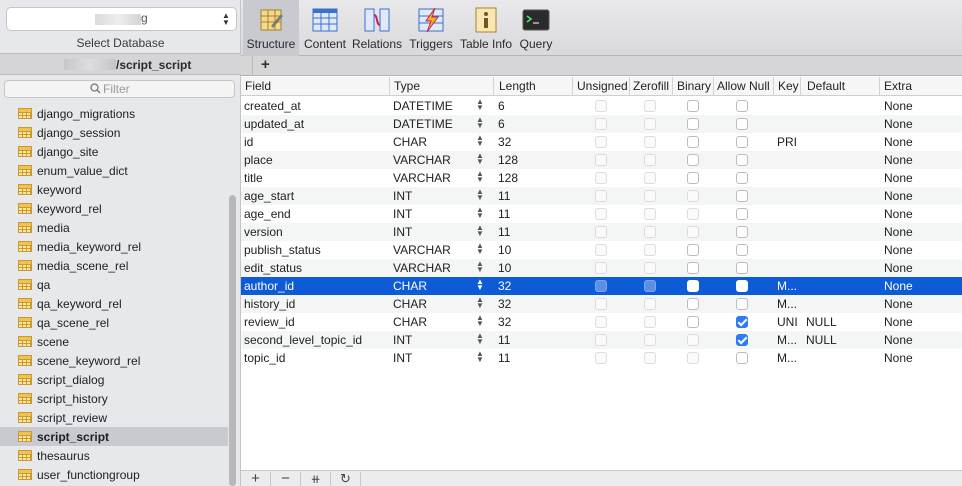 The width and height of the screenshot is (962, 486). What do you see at coordinates (114, 417) in the screenshot?
I see `table-list-item: script_review` at bounding box center [114, 417].